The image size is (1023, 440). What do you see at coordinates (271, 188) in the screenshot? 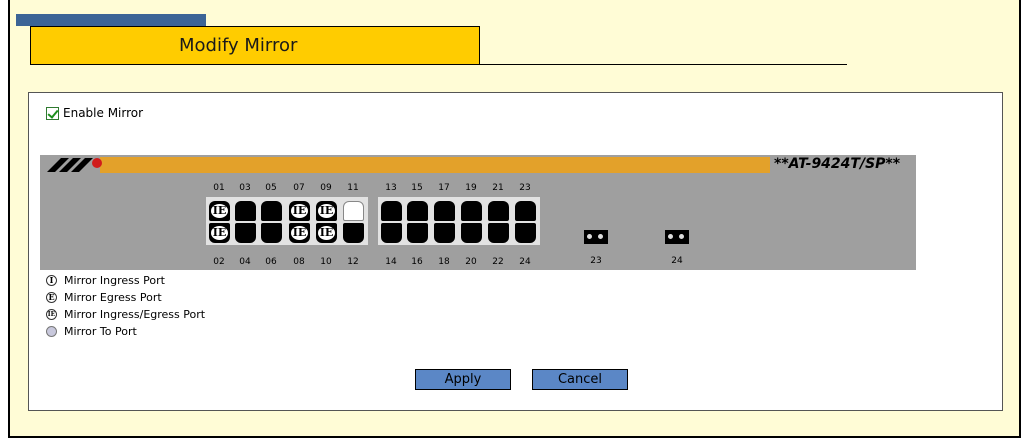
I see `port-label-top: 05` at bounding box center [271, 188].